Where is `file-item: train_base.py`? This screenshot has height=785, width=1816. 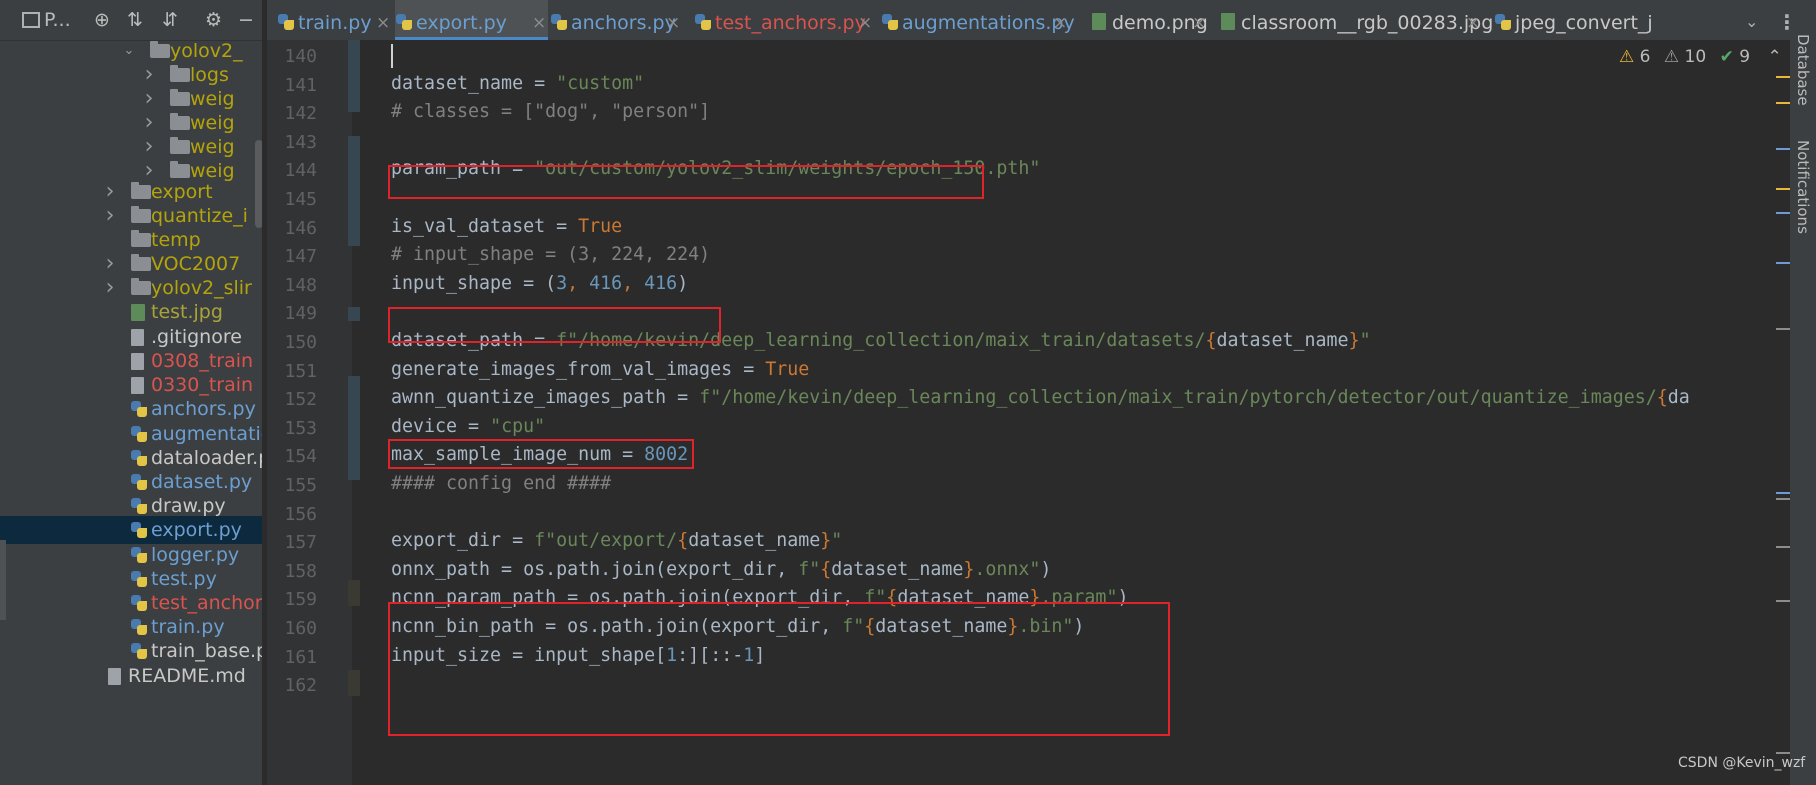
file-item: train_base.py is located at coordinates (133, 651).